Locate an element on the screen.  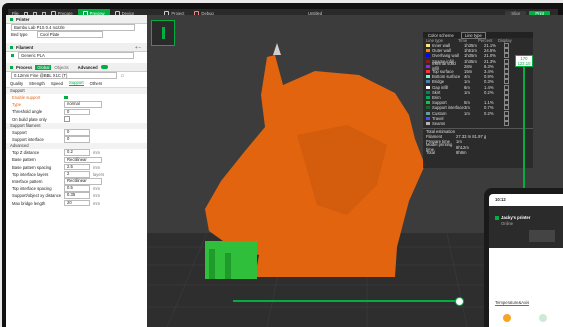
process-preset-row: 0.12mm Fine @BBL X1C (T) □ is located at coordinates (76, 75).